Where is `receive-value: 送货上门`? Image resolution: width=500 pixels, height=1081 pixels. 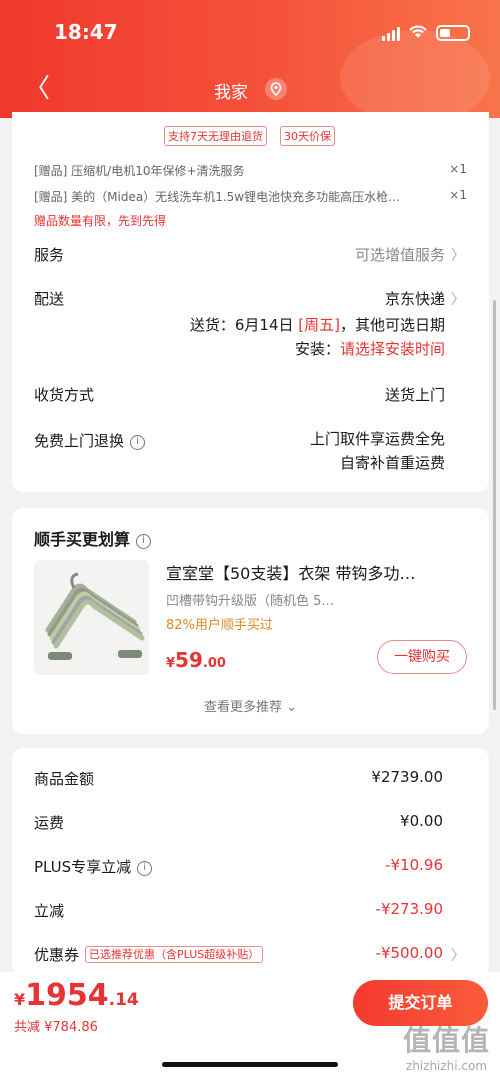 receive-value: 送货上门 is located at coordinates (415, 394).